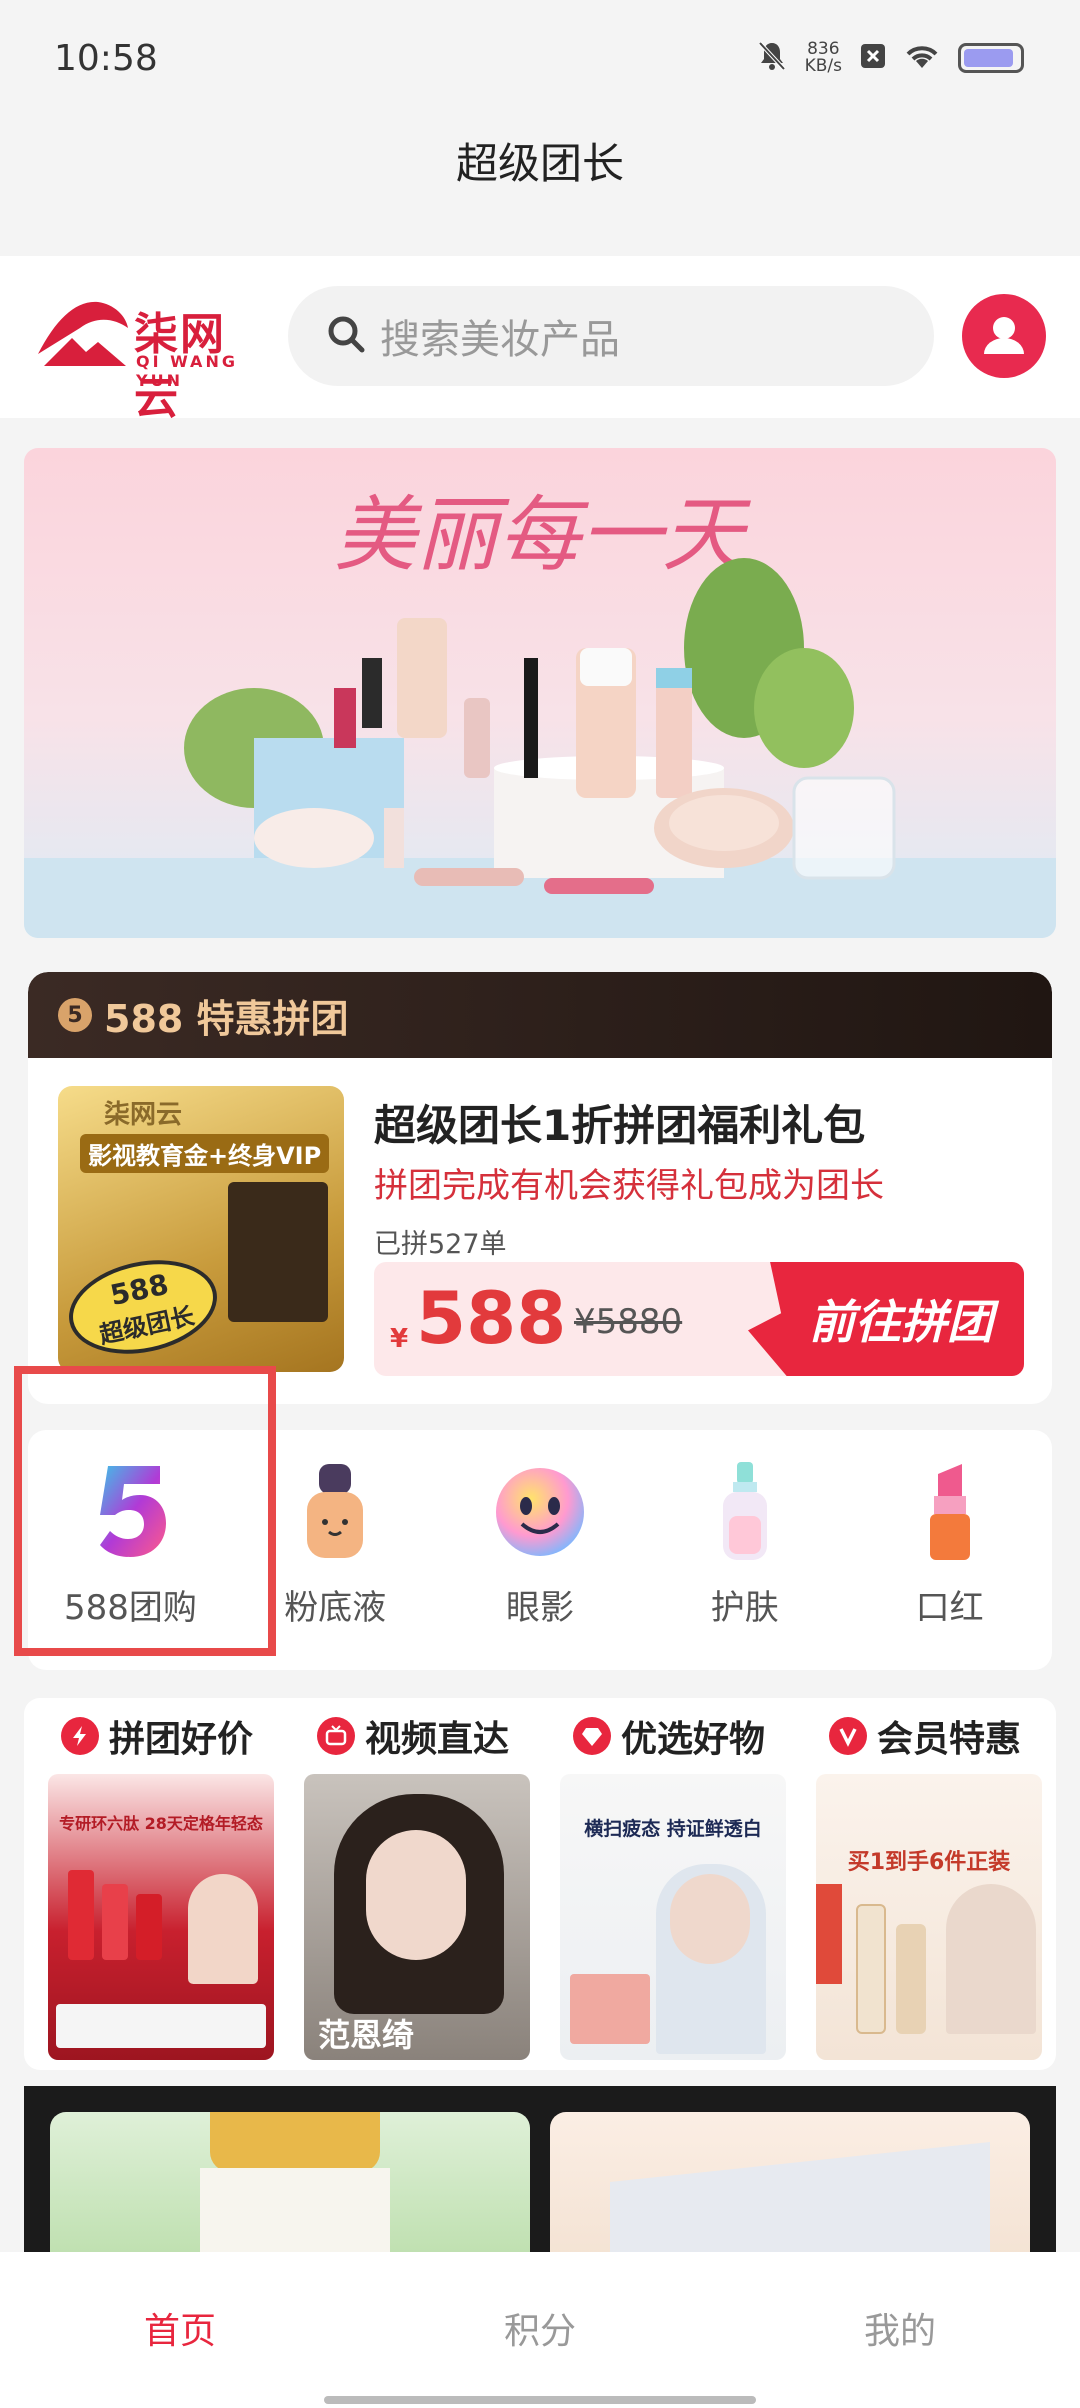  I want to click on feature-image-text: 横扫疲态 持证鲜透白, so click(673, 1829).